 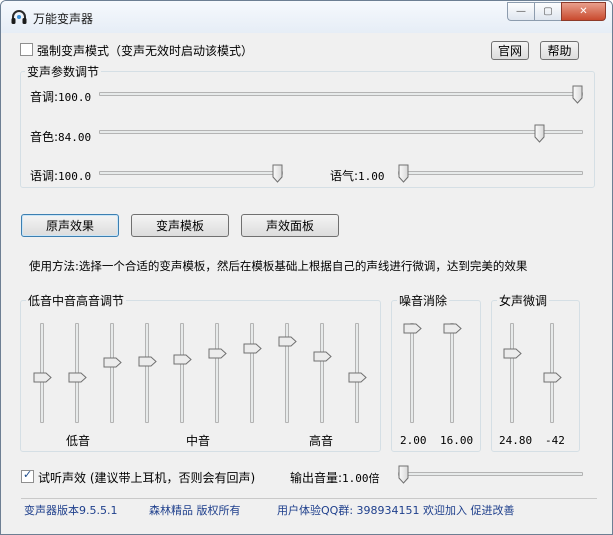 What do you see at coordinates (357, 176) in the screenshot?
I see `breath-label: 语气:1.00` at bounding box center [357, 176].